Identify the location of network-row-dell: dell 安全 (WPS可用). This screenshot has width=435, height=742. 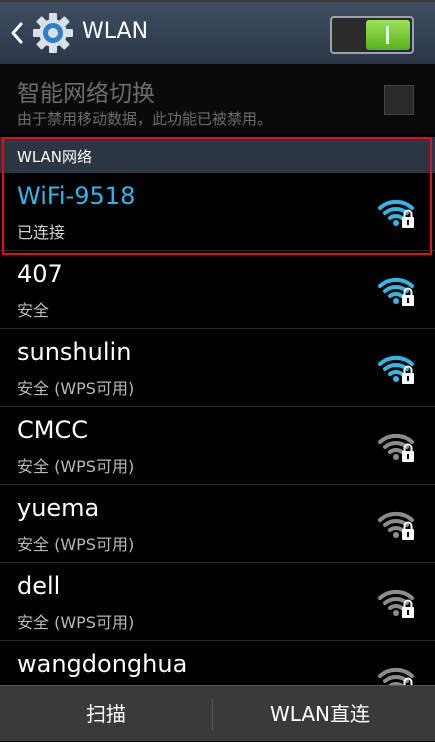
(217, 602).